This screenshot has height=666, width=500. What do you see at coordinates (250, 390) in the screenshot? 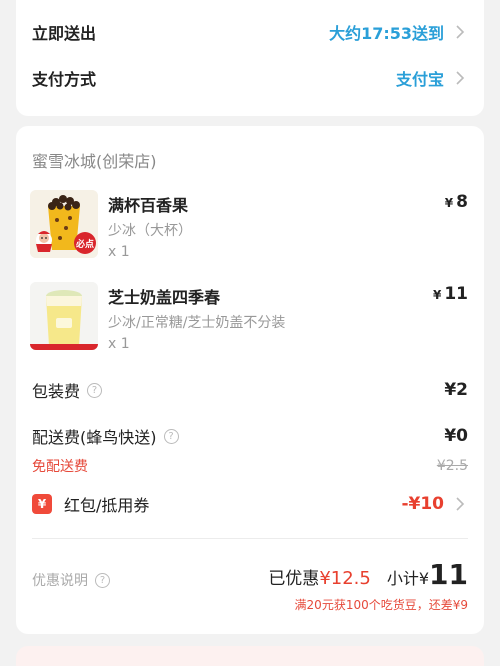
I see `packaging-fee-row: 包装费 ? ¥2` at bounding box center [250, 390].